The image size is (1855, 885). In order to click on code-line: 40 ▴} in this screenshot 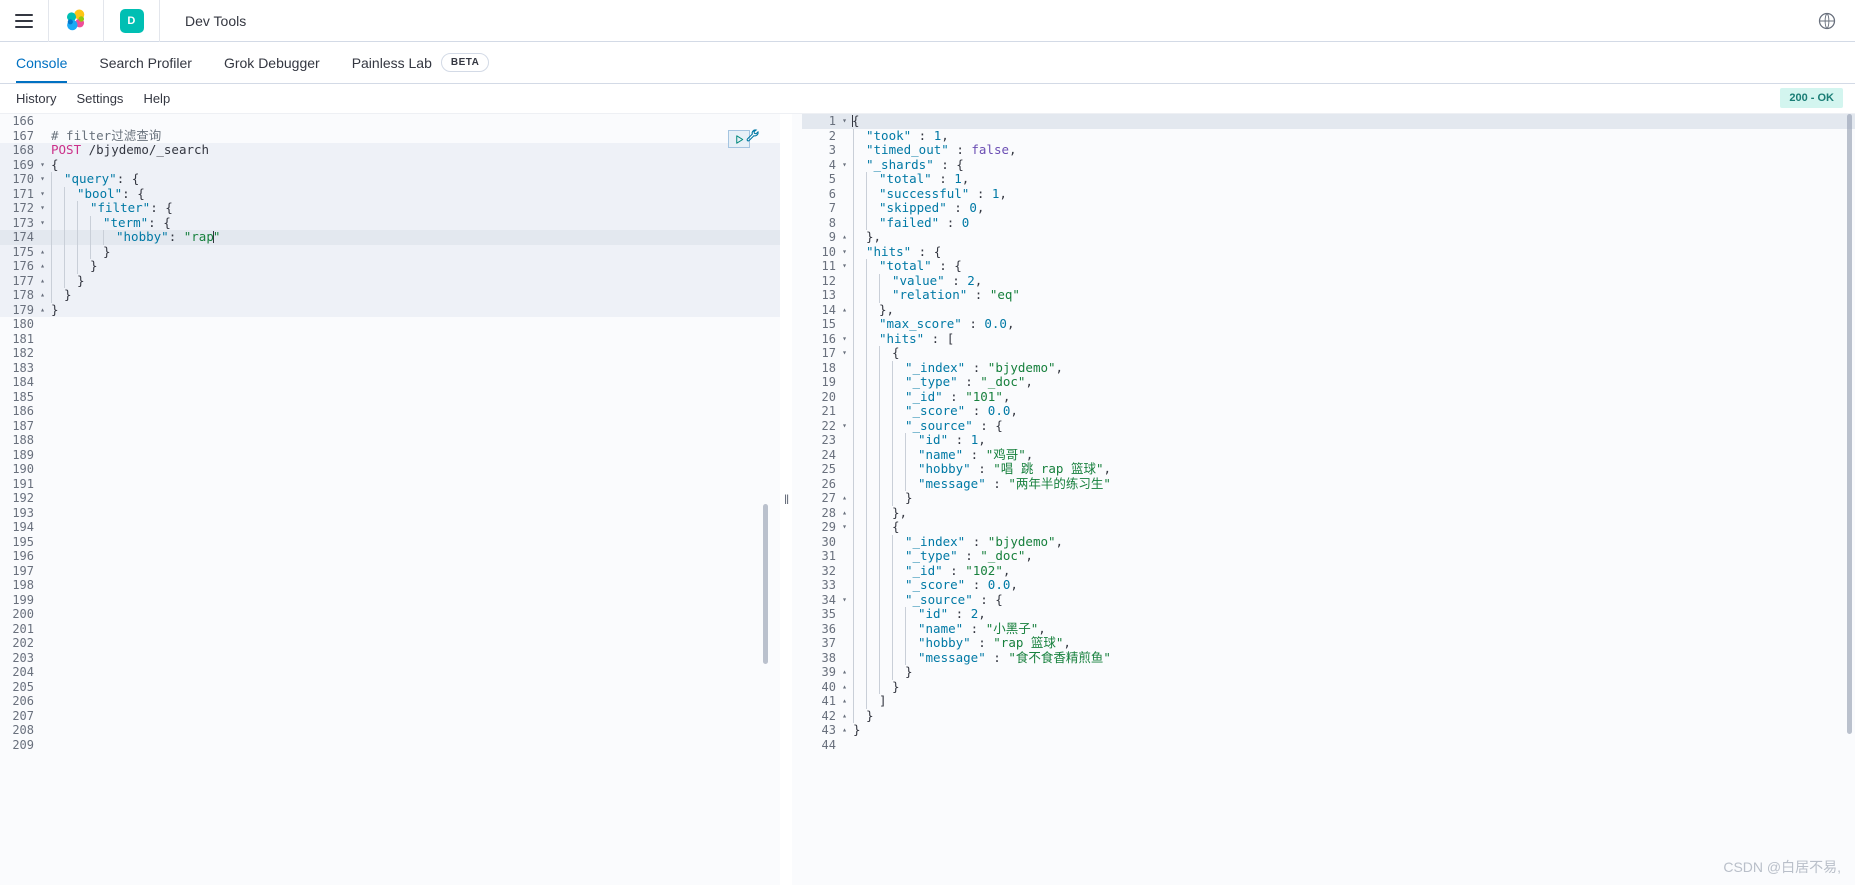, I will do `click(1328, 686)`.